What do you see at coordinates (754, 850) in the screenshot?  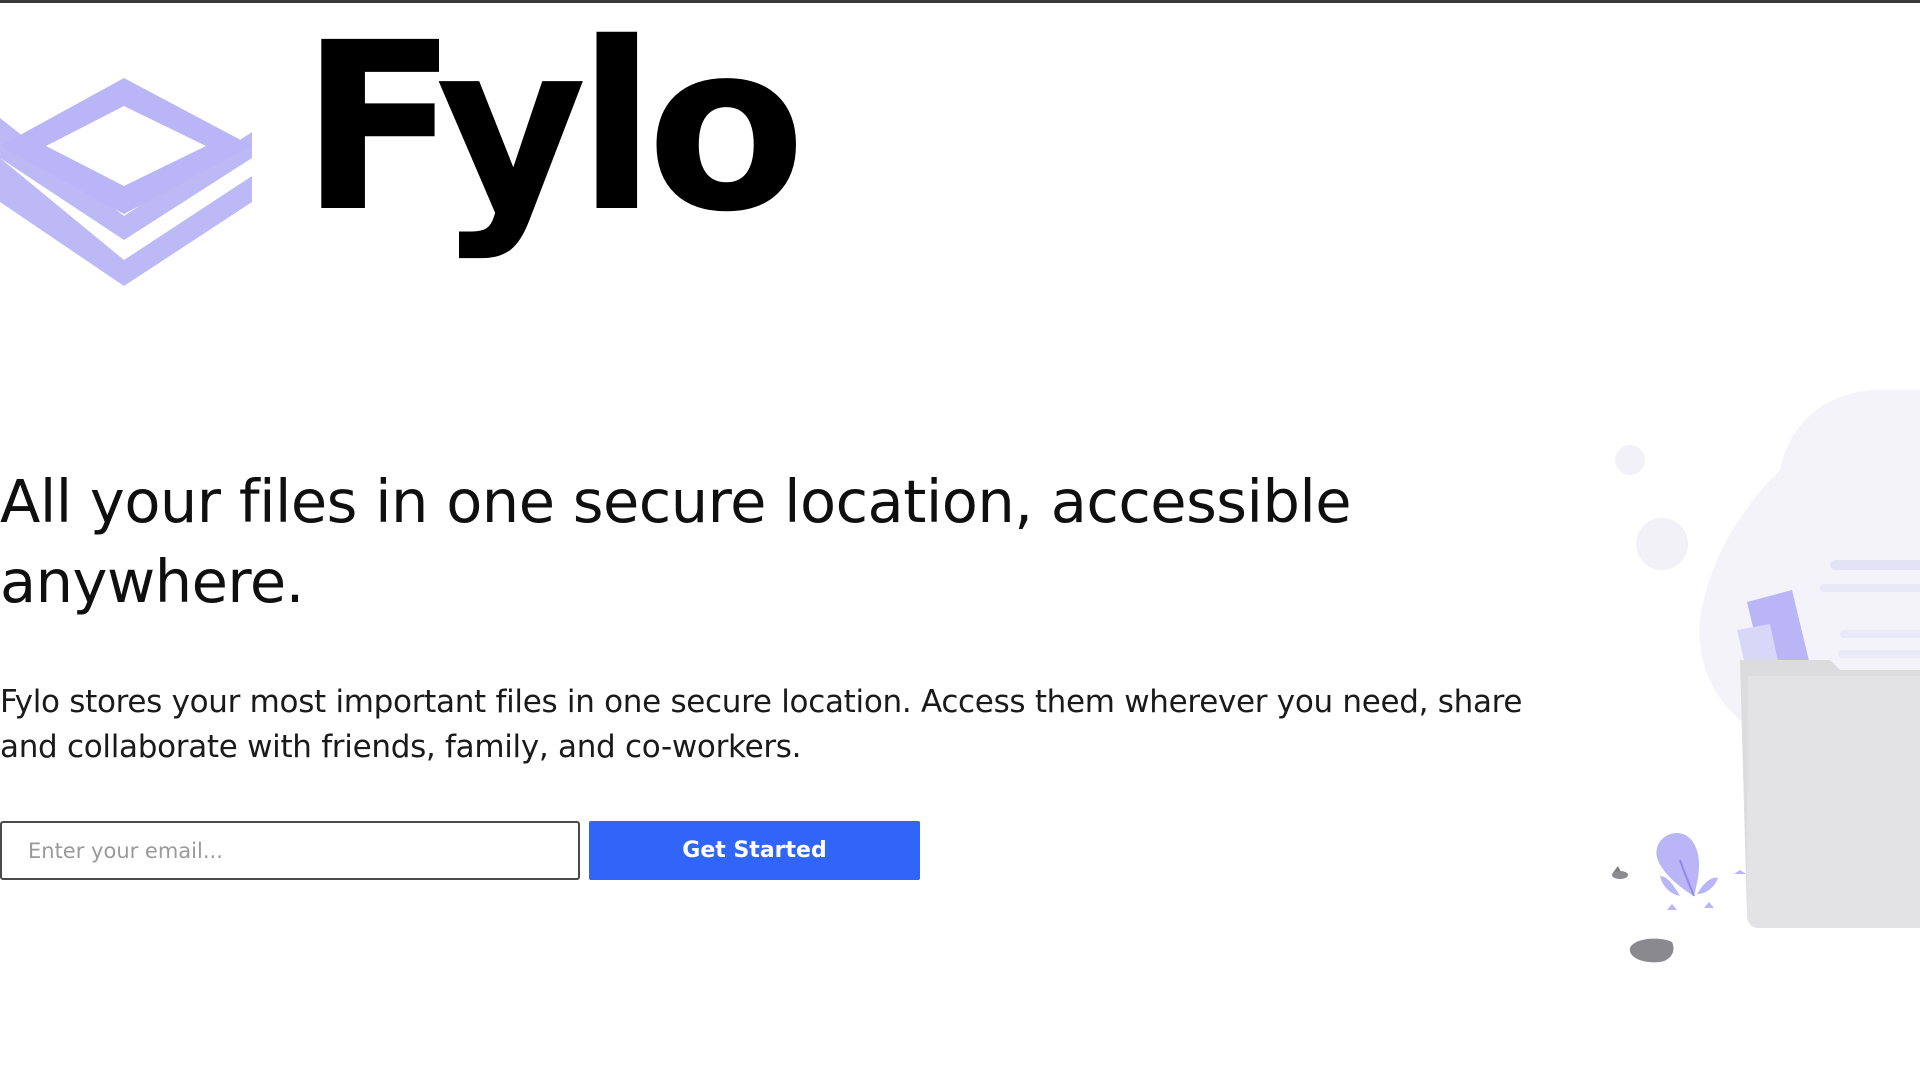 I see `get-started-button: Get Started` at bounding box center [754, 850].